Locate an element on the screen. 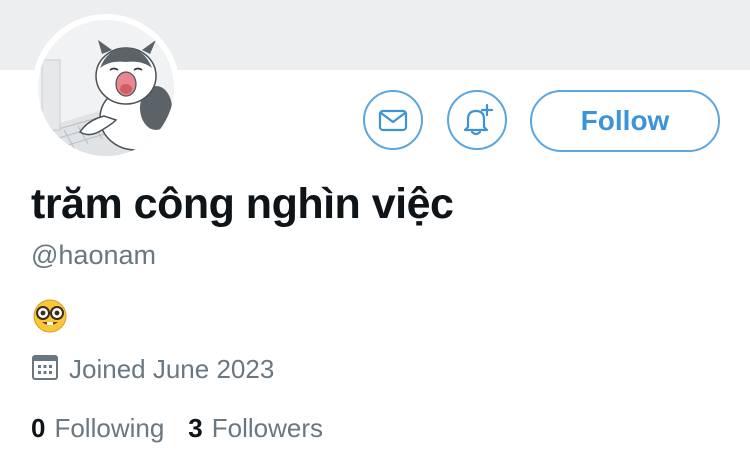 This screenshot has width=750, height=471. followers-count: 3 is located at coordinates (195, 428).